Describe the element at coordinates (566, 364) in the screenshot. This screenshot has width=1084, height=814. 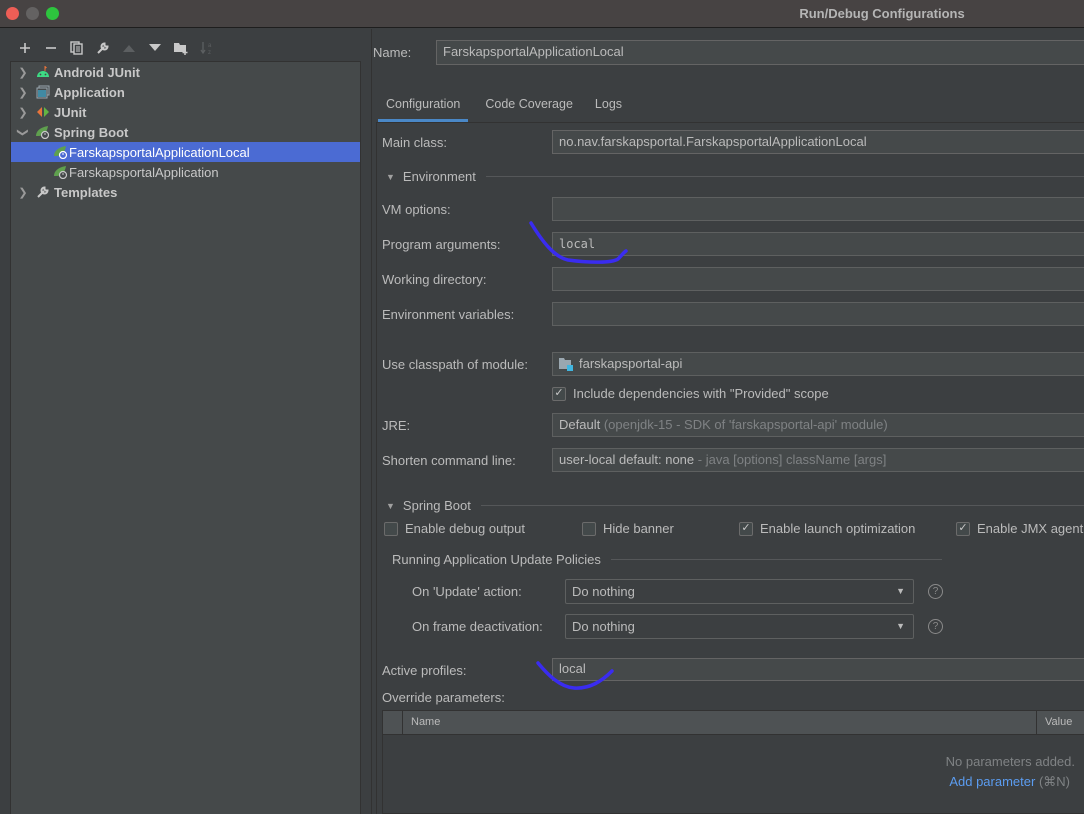
I see `module-folder-icon` at that location.